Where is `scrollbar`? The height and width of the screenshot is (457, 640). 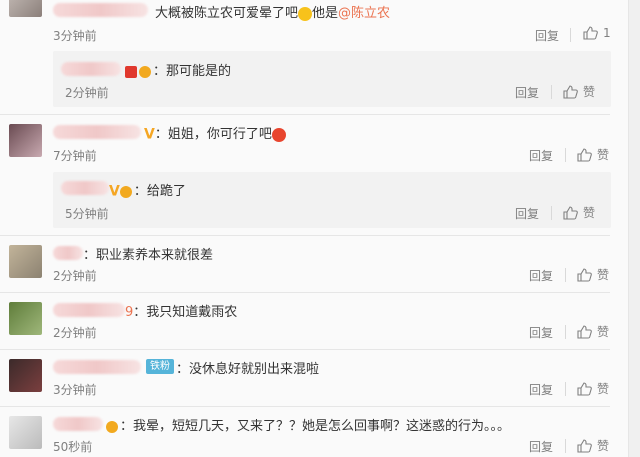
scrollbar is located at coordinates (634, 228).